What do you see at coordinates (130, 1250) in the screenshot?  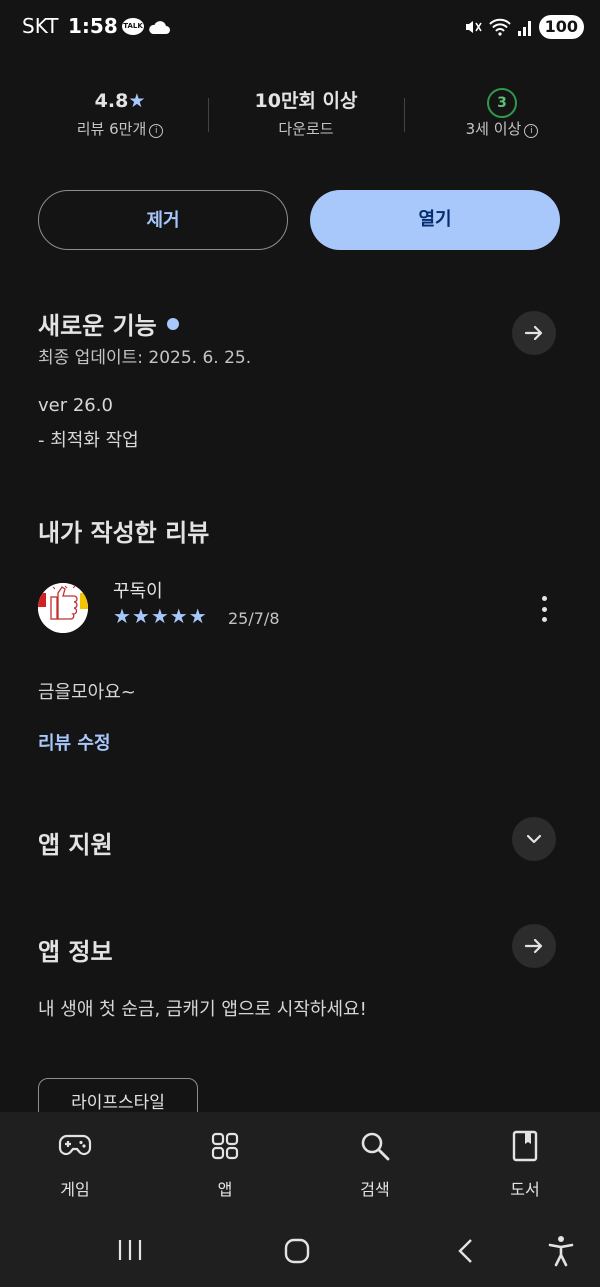 I see `recent-apps-icon` at bounding box center [130, 1250].